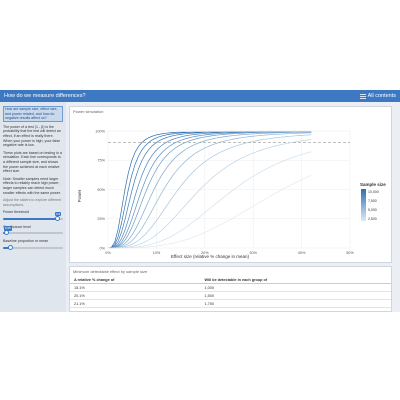 This screenshot has width=400, height=400. Describe the element at coordinates (253, 253) in the screenshot. I see `x-tick-label: 30%` at that location.